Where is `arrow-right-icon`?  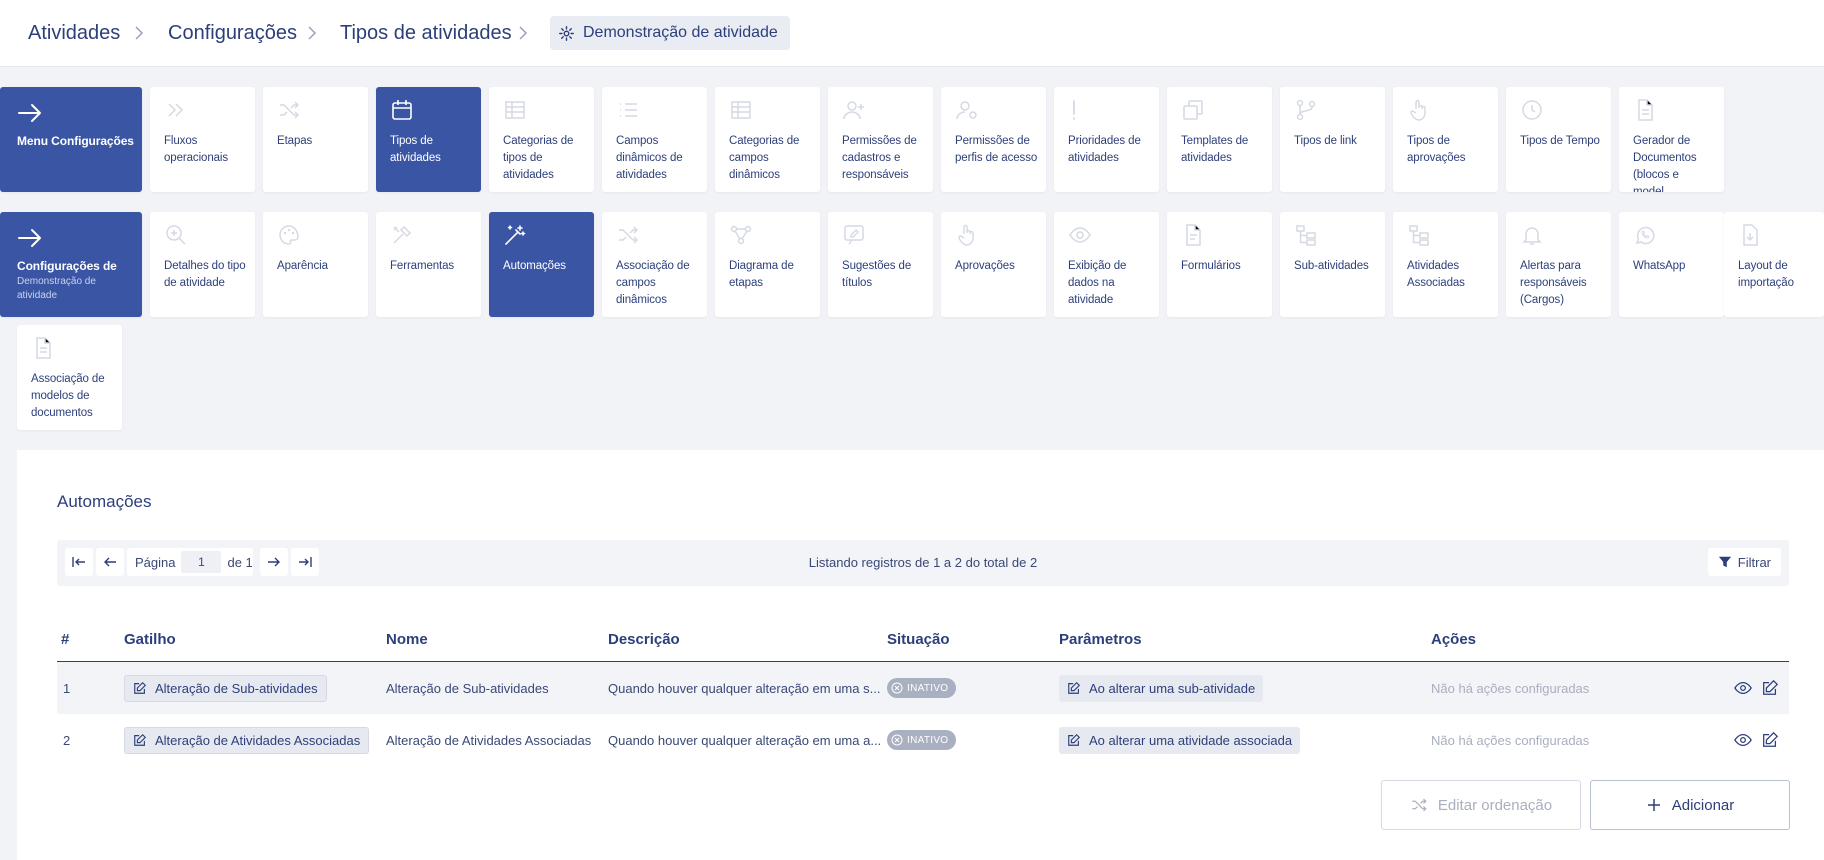
arrow-right-icon is located at coordinates (29, 238).